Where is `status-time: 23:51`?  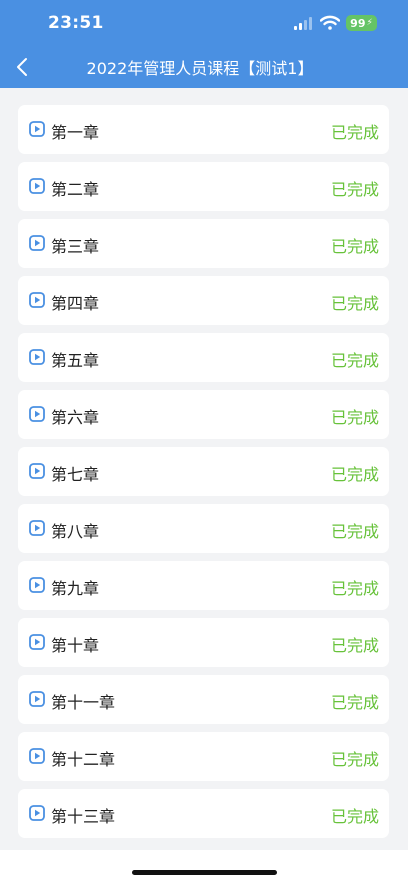
status-time: 23:51 is located at coordinates (76, 23).